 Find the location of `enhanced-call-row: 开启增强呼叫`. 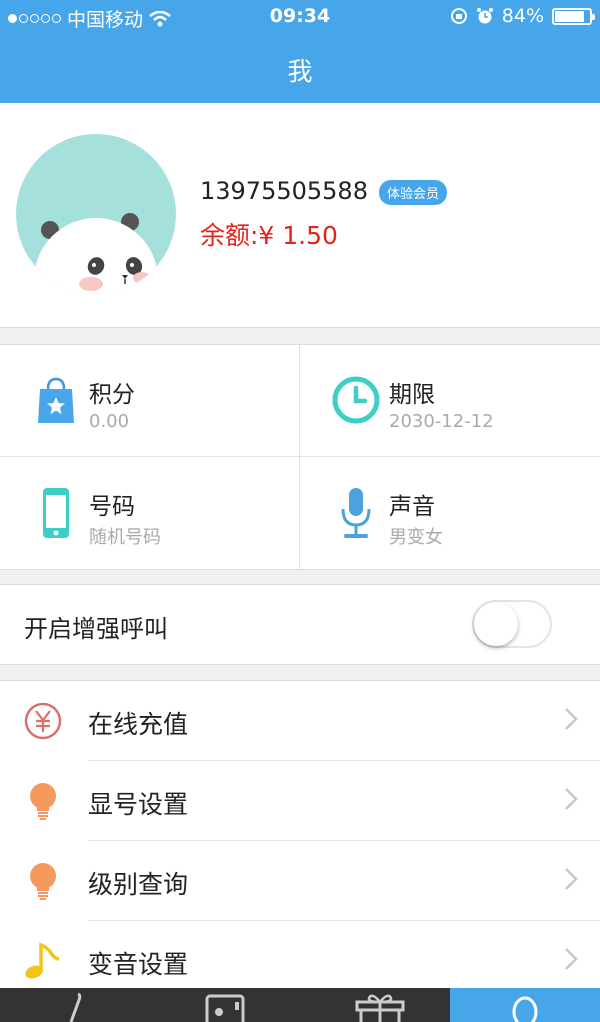

enhanced-call-row: 开启增强呼叫 is located at coordinates (300, 624).